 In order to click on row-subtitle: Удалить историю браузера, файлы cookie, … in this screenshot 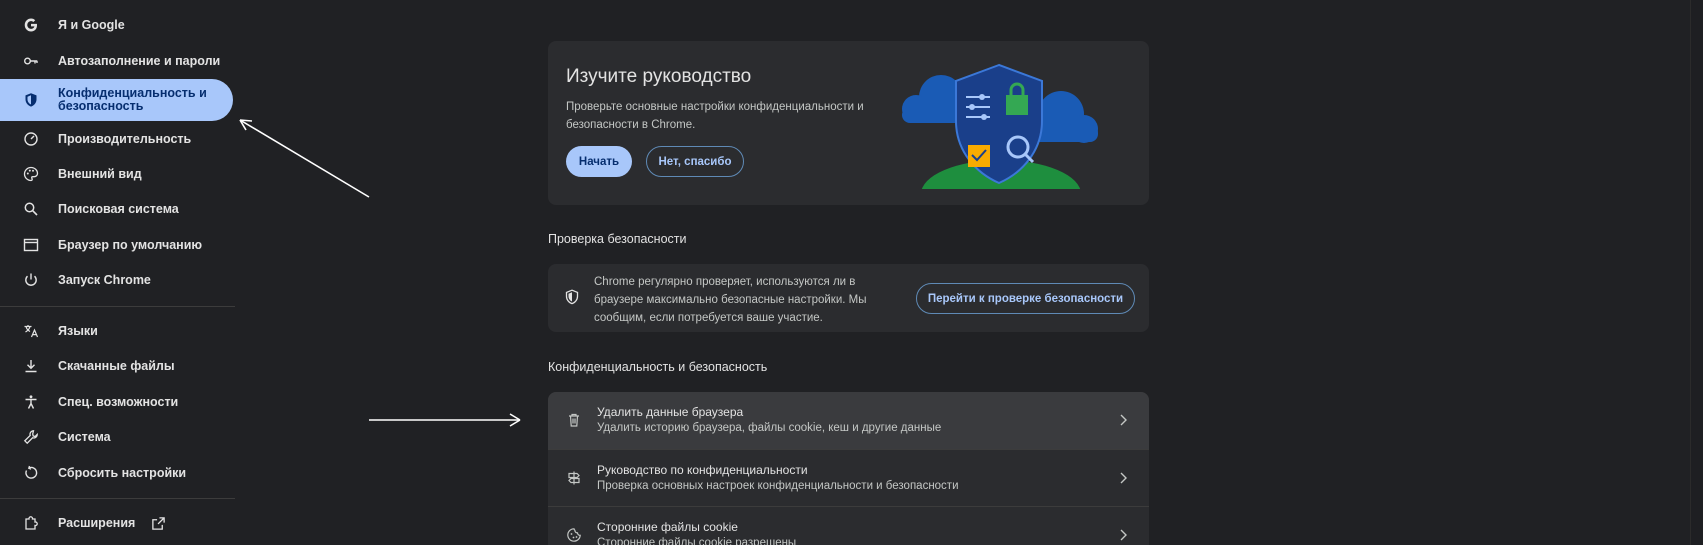, I will do `click(769, 428)`.